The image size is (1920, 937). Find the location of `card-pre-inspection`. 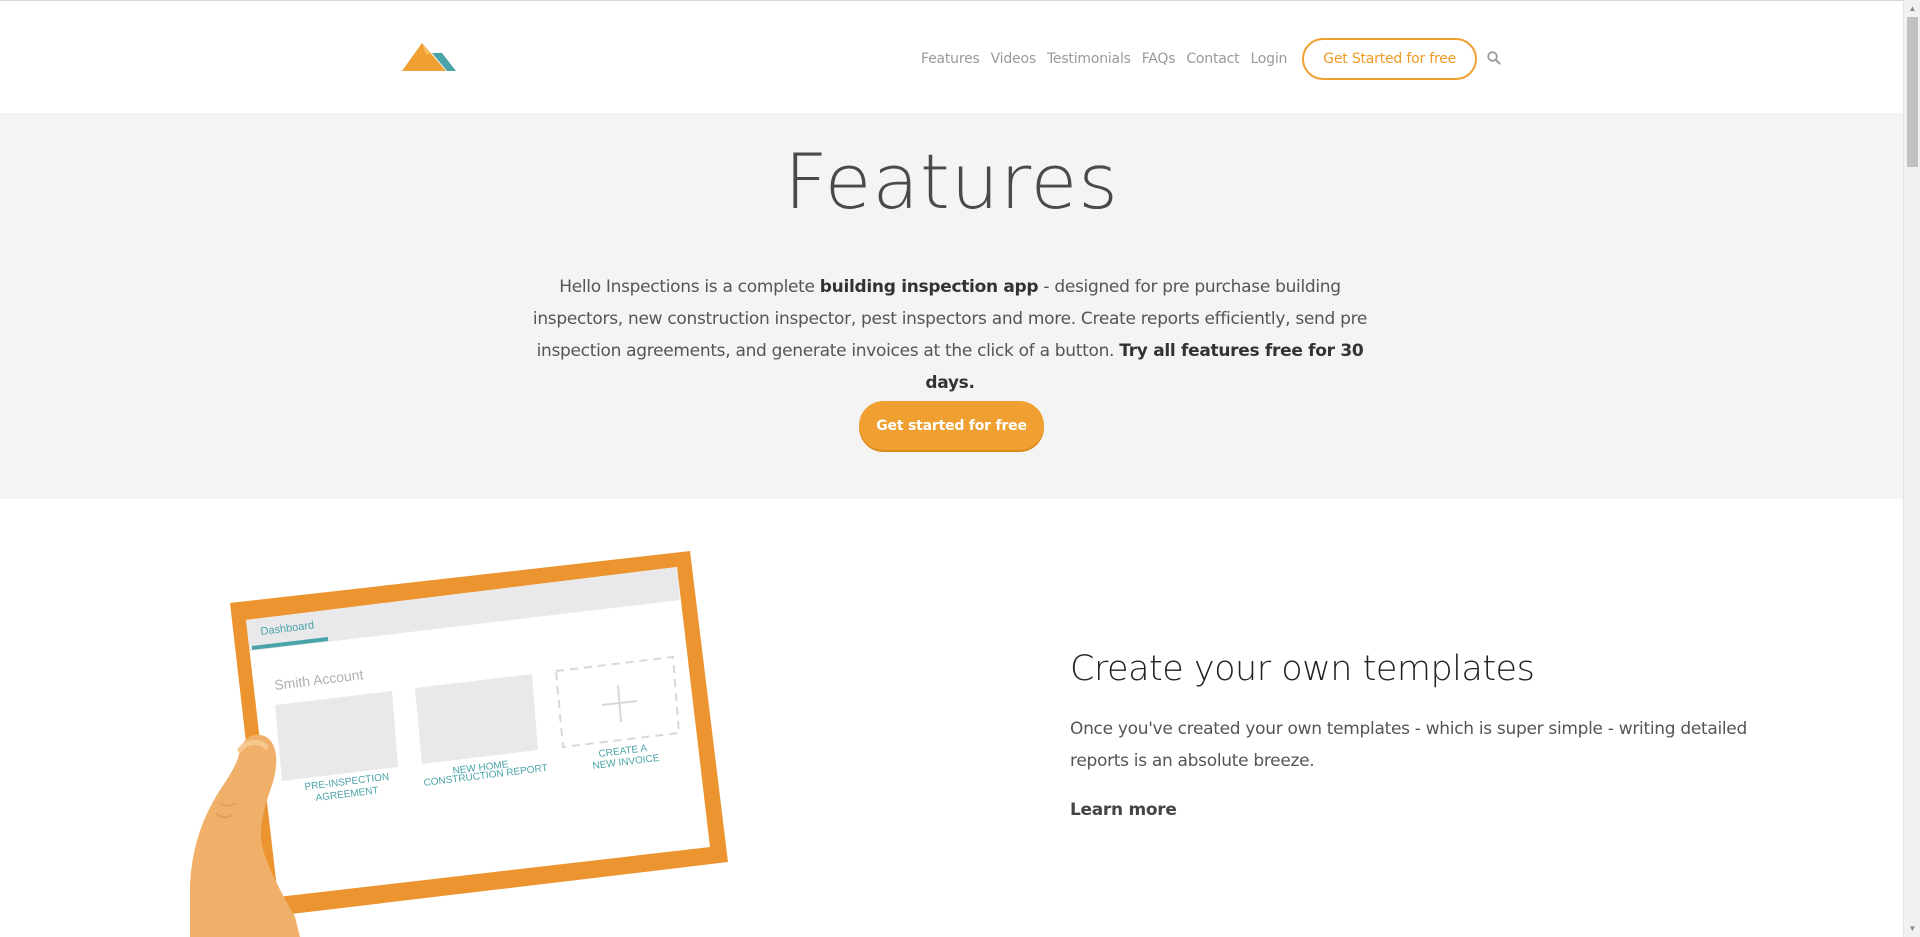

card-pre-inspection is located at coordinates (336, 736).